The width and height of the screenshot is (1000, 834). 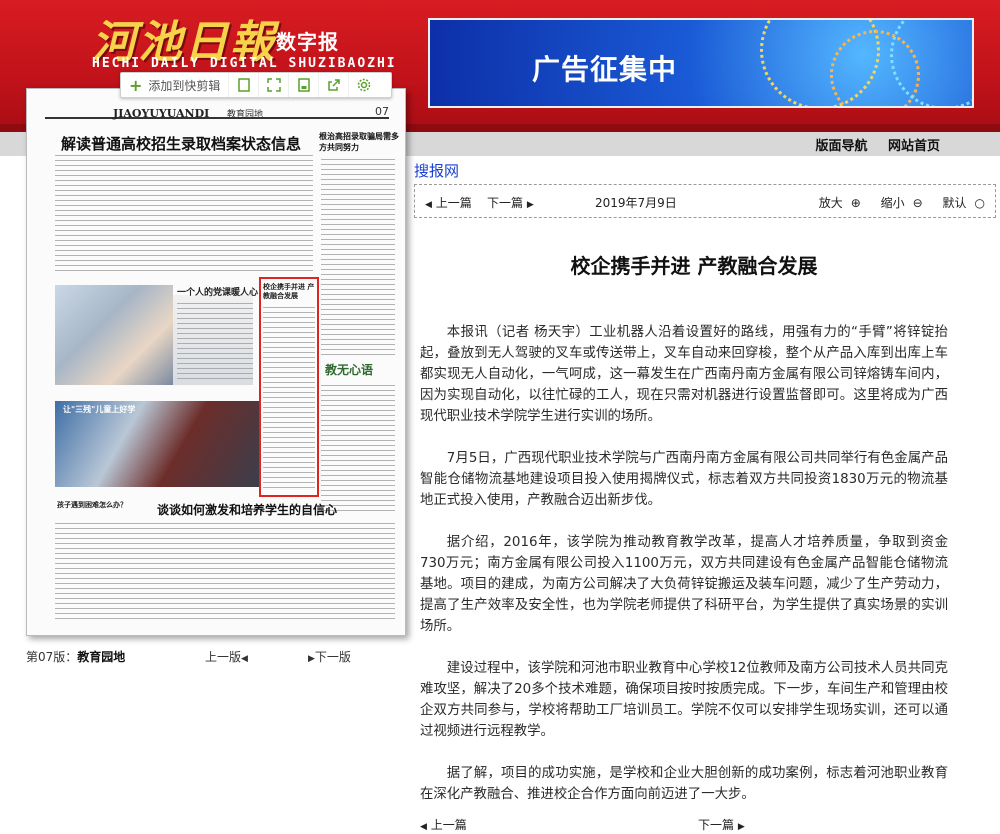 I want to click on bottom-next-article-link: 下一篇 ▶, so click(x=721, y=824).